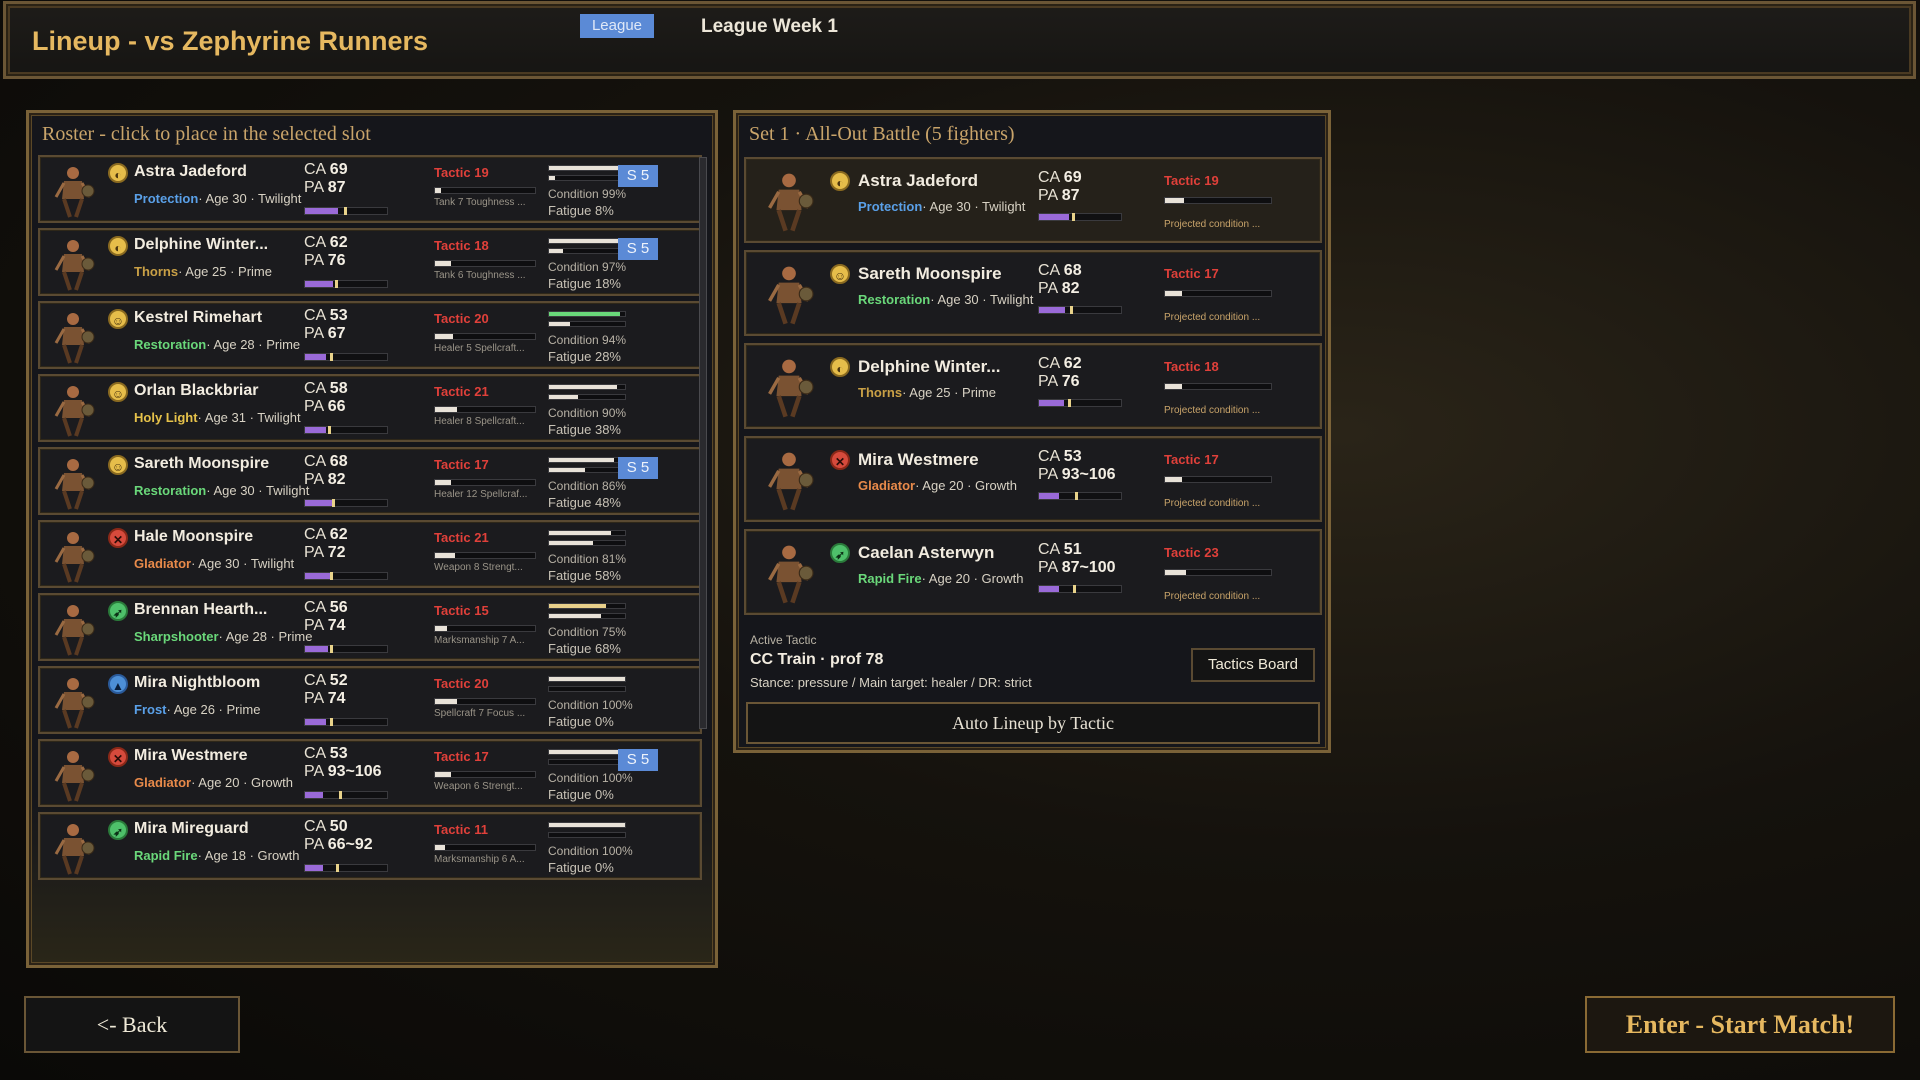 This screenshot has width=1920, height=1080. I want to click on heal-icon: ☺, so click(118, 465).